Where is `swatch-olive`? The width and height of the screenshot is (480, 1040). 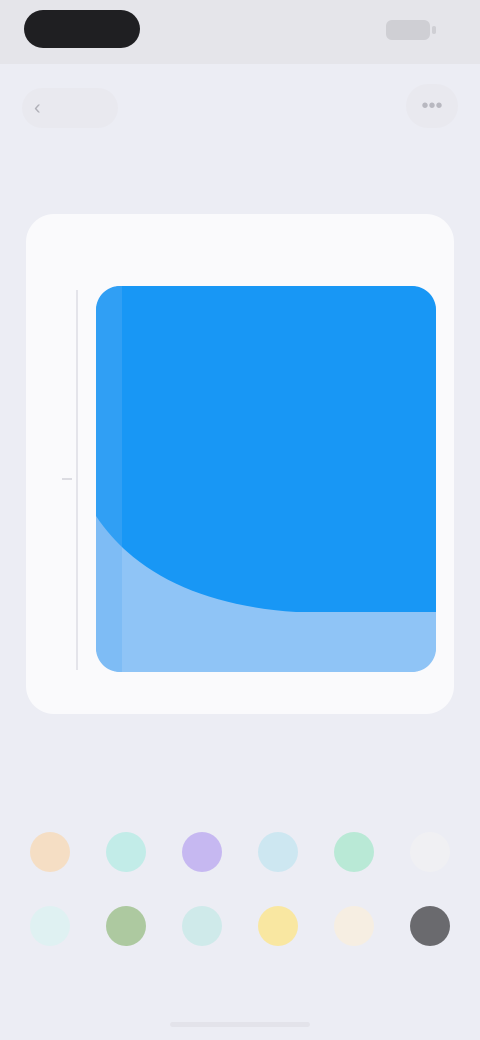
swatch-olive is located at coordinates (126, 926).